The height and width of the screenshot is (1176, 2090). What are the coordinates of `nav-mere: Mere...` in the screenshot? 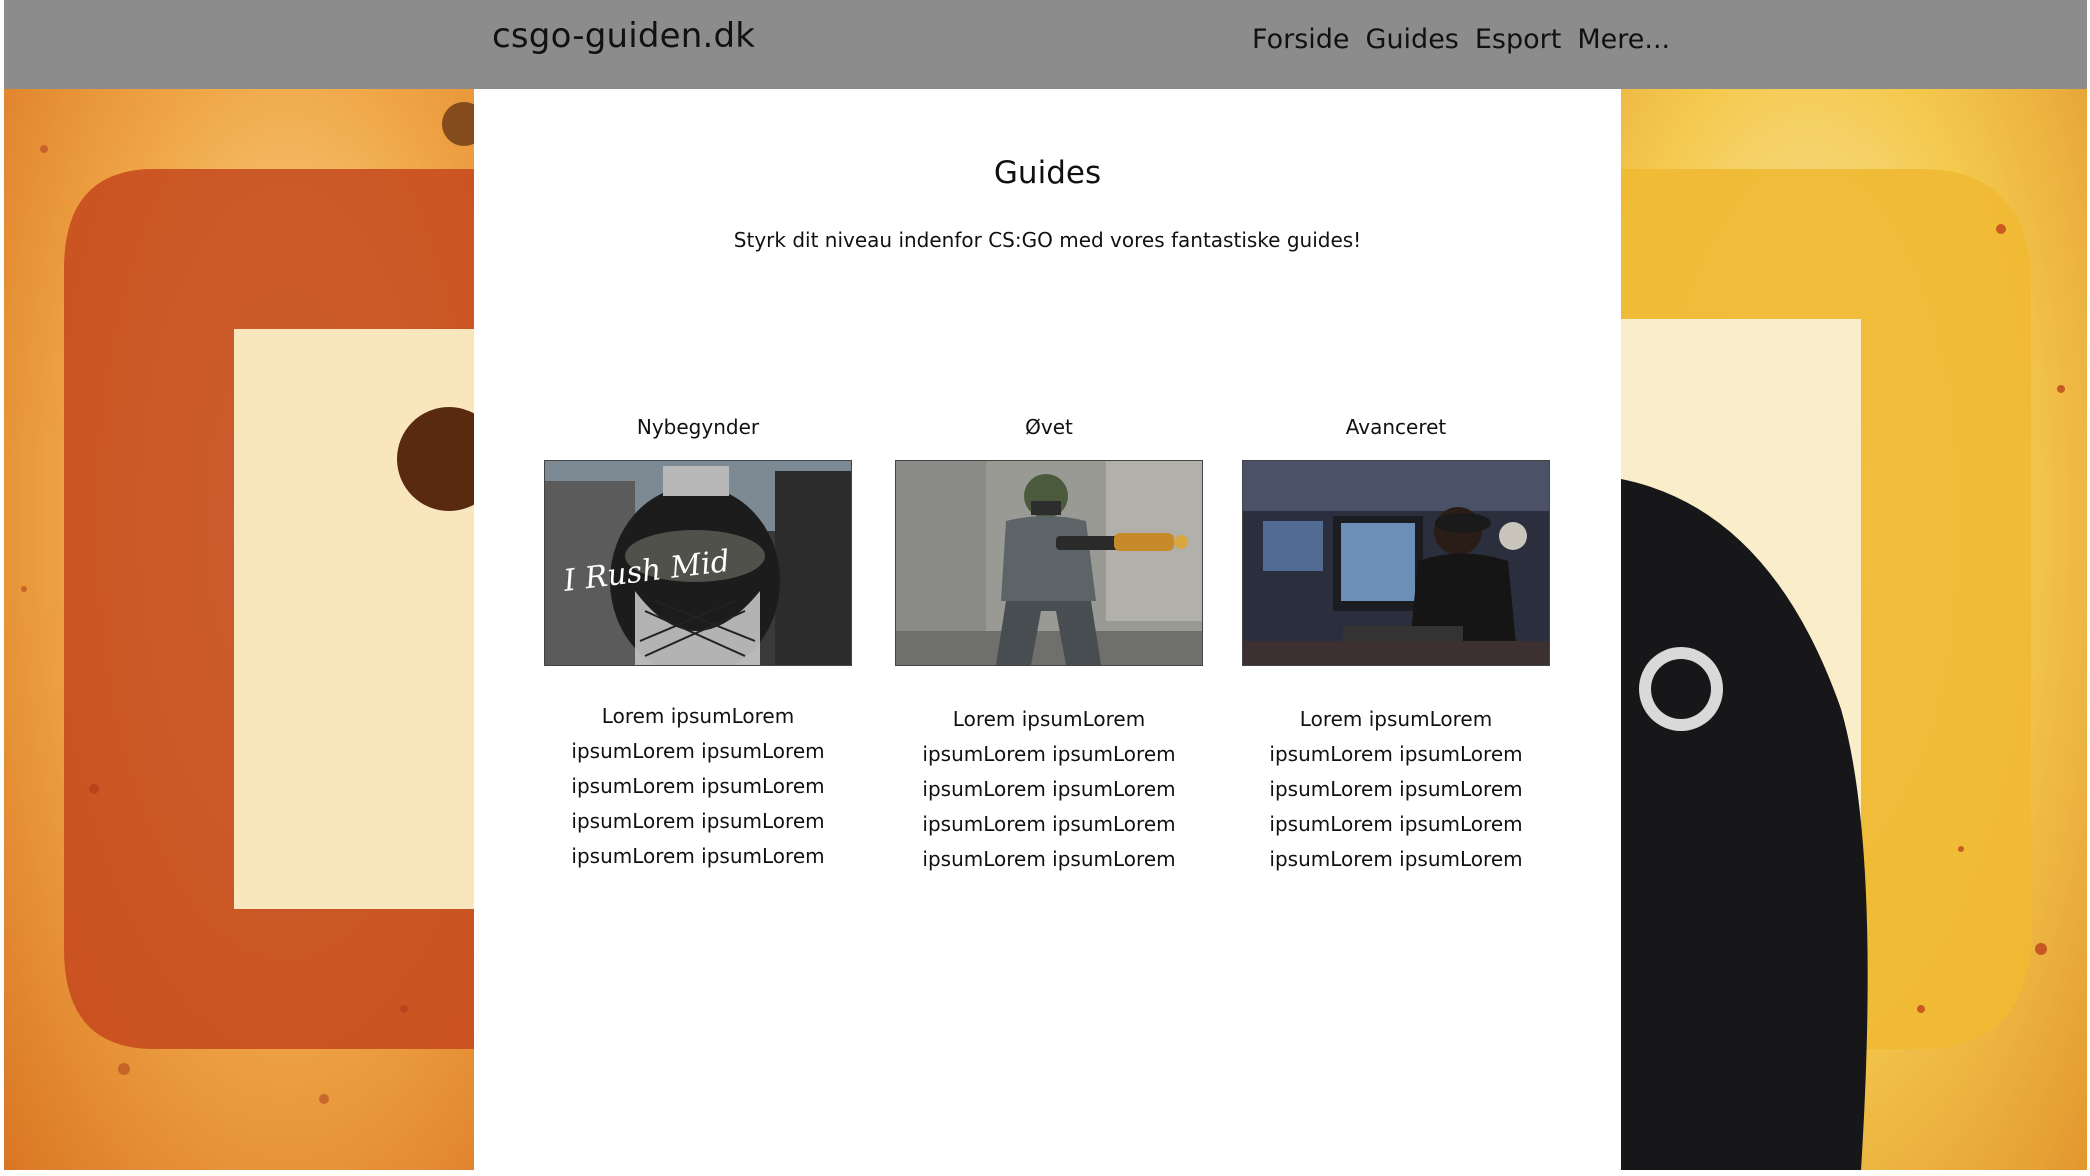 It's located at (1623, 39).